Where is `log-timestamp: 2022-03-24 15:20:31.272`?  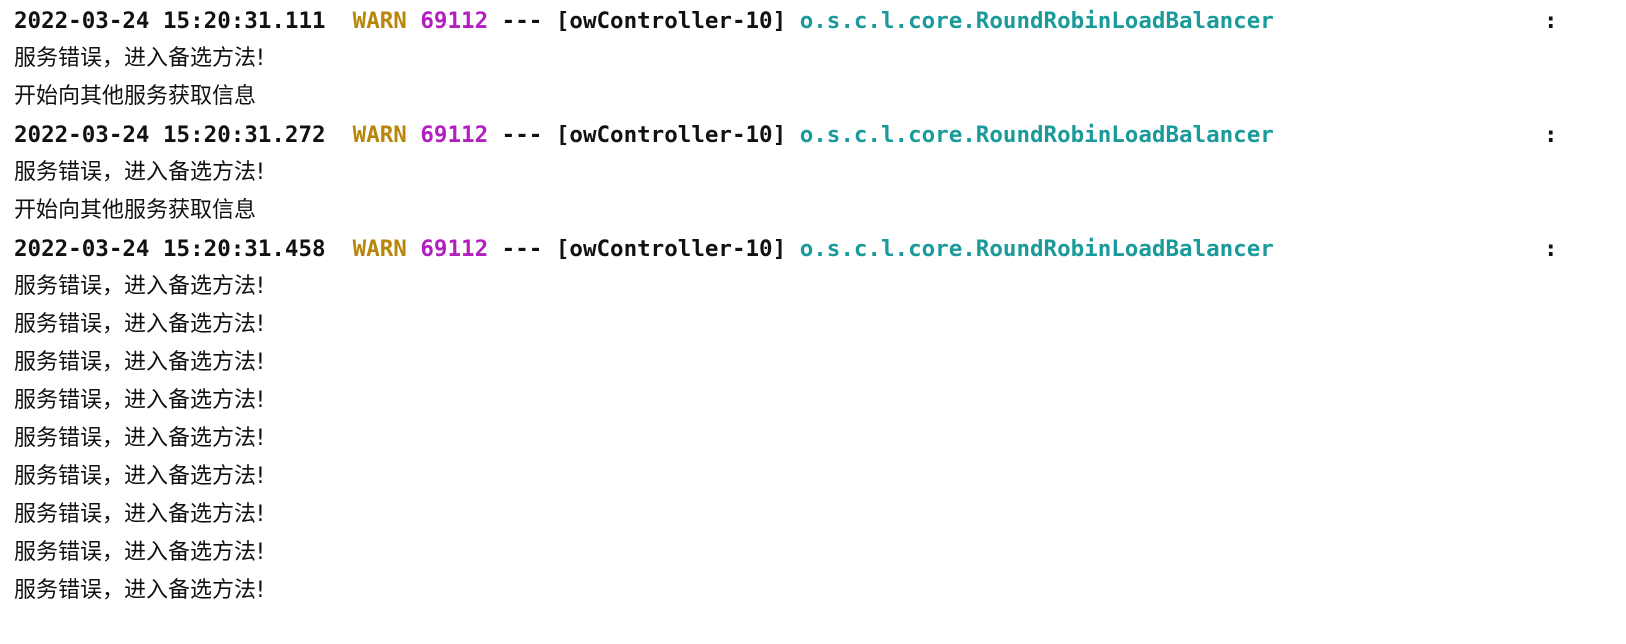 log-timestamp: 2022-03-24 15:20:31.272 is located at coordinates (170, 135).